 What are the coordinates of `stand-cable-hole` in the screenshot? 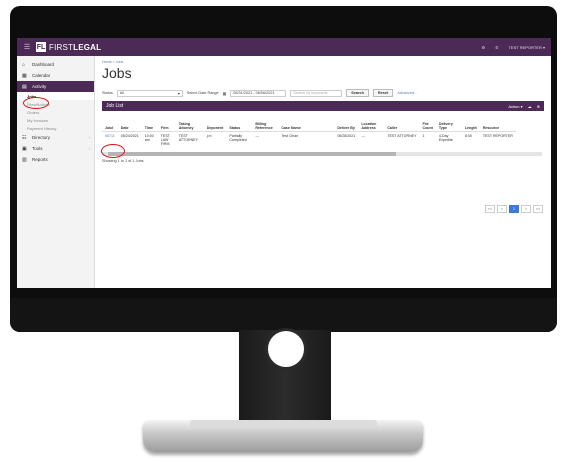 It's located at (286, 349).